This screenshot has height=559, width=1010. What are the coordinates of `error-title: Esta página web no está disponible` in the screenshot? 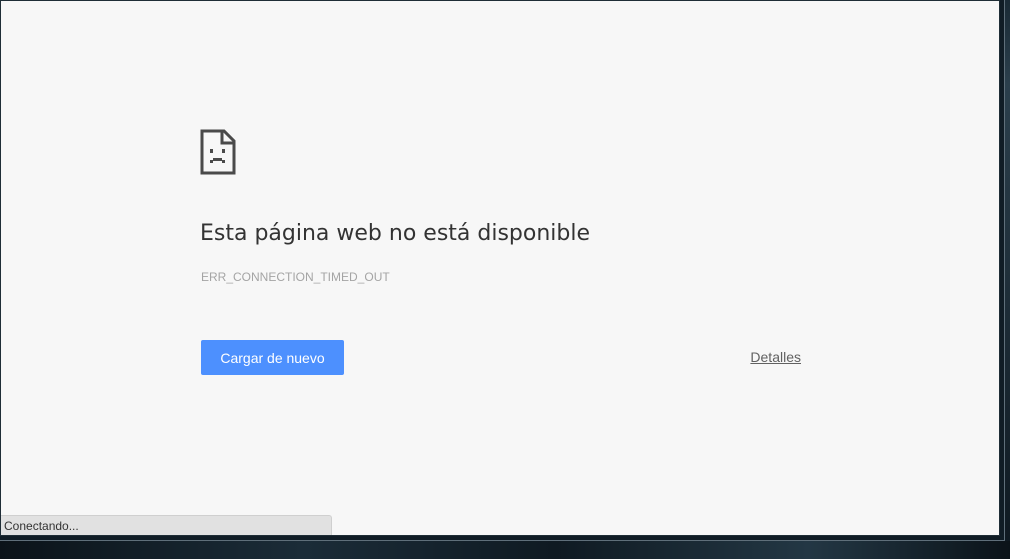 It's located at (395, 233).